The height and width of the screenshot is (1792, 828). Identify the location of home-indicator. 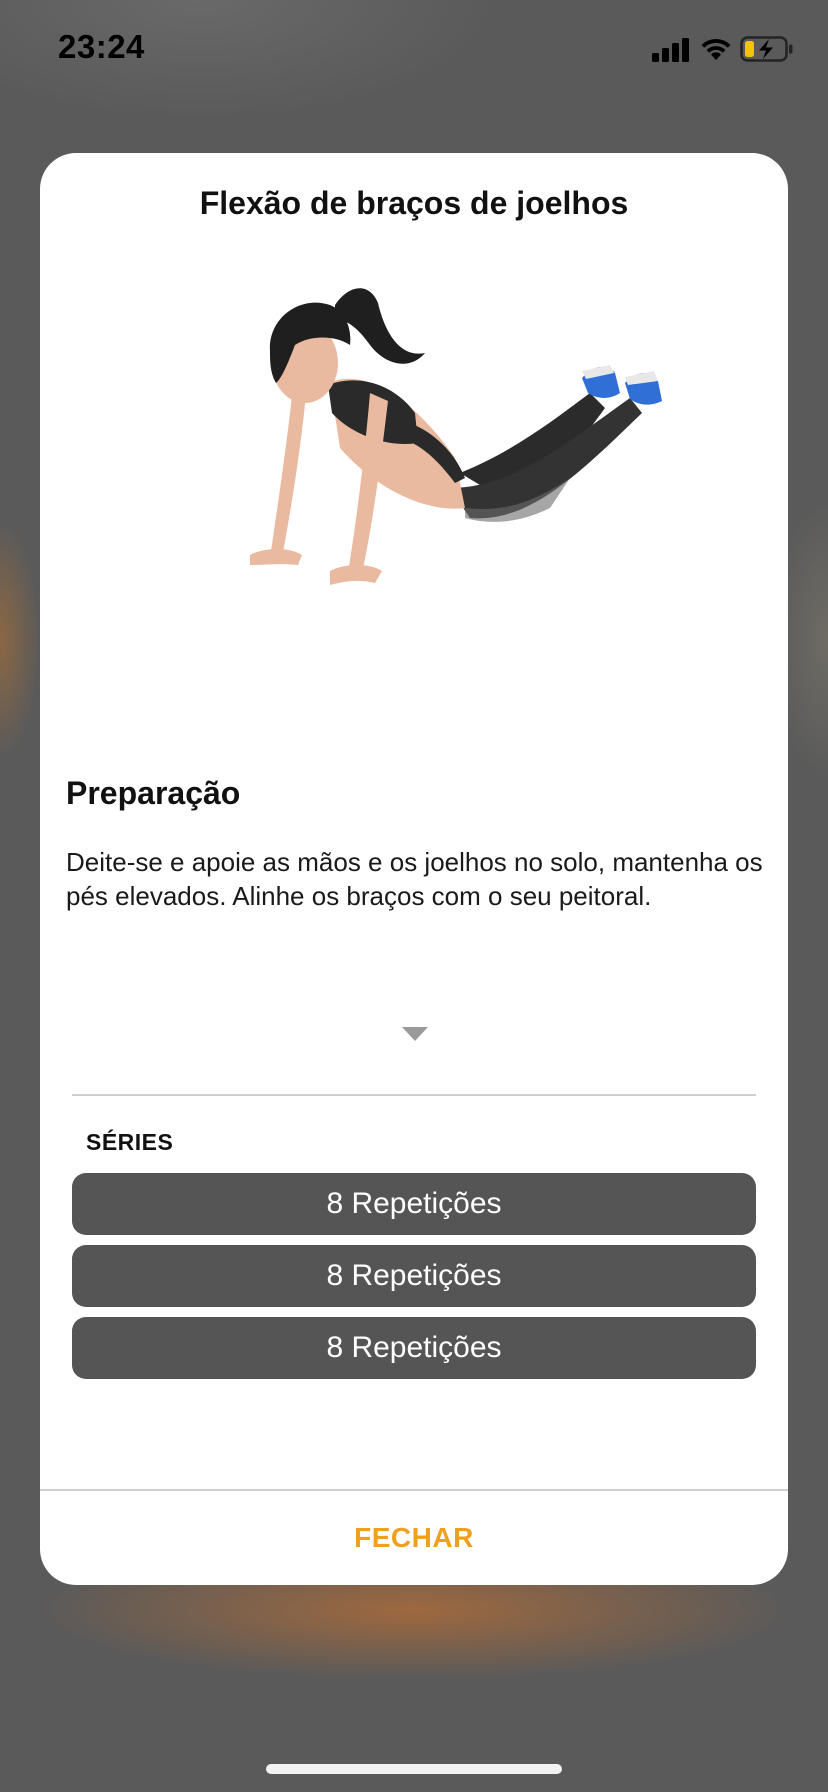
(414, 1769).